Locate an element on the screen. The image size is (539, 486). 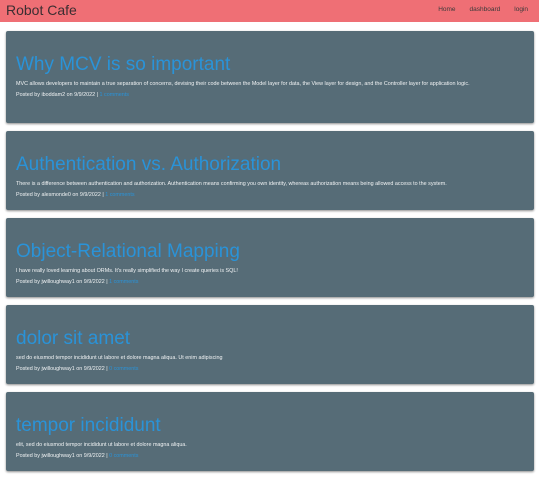
nav-login-link: login is located at coordinates (521, 9).